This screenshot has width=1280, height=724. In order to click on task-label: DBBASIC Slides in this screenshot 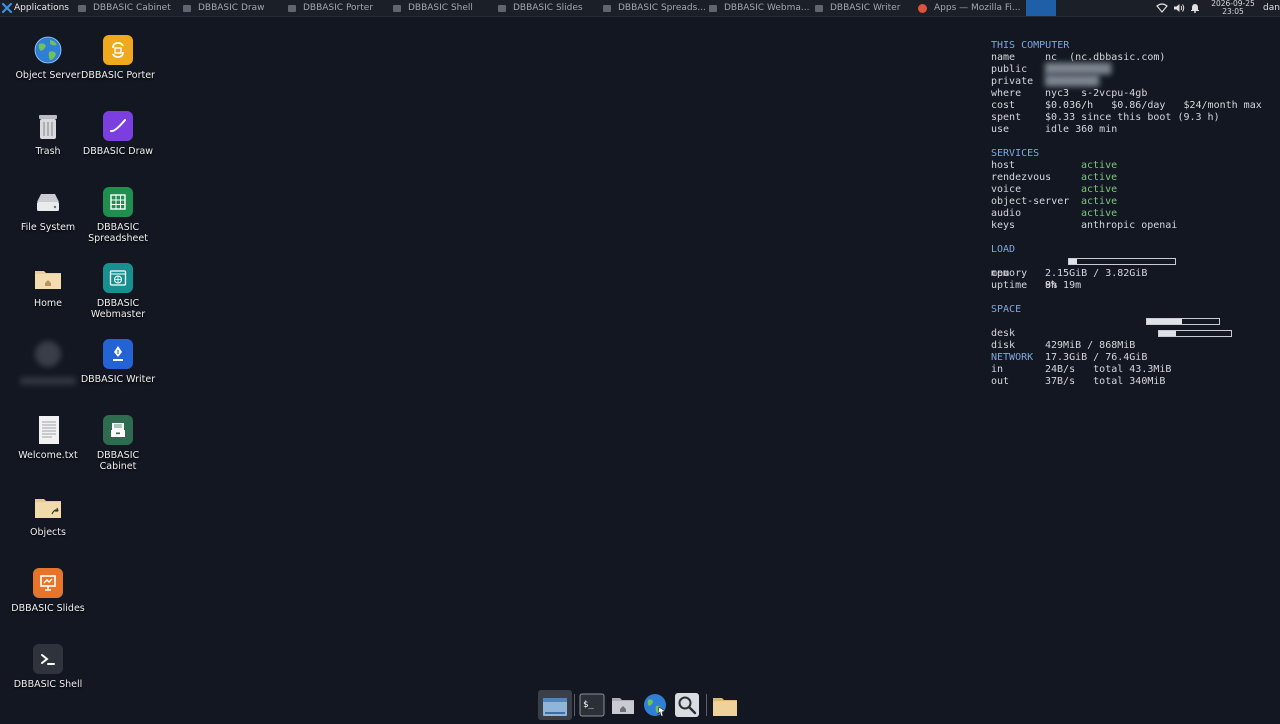, I will do `click(548, 8)`.